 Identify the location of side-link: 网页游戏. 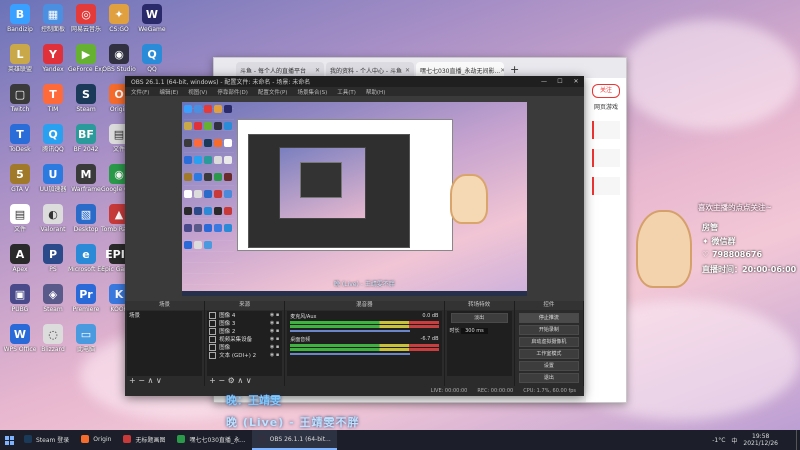
(606, 106).